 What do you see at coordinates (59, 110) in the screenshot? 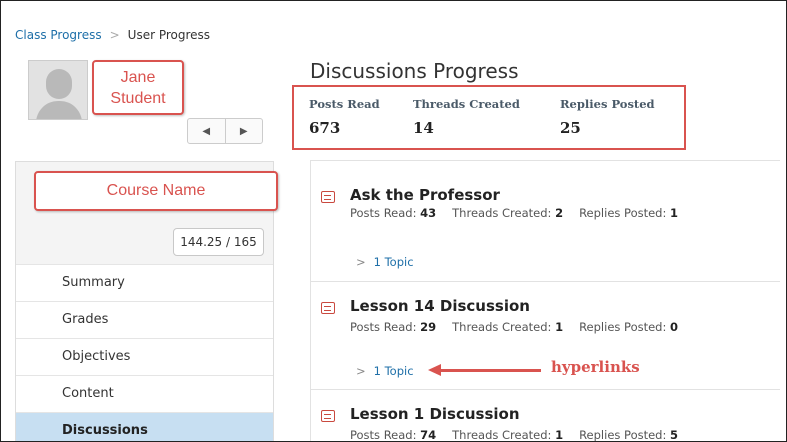
I see `avatar-body-shape` at bounding box center [59, 110].